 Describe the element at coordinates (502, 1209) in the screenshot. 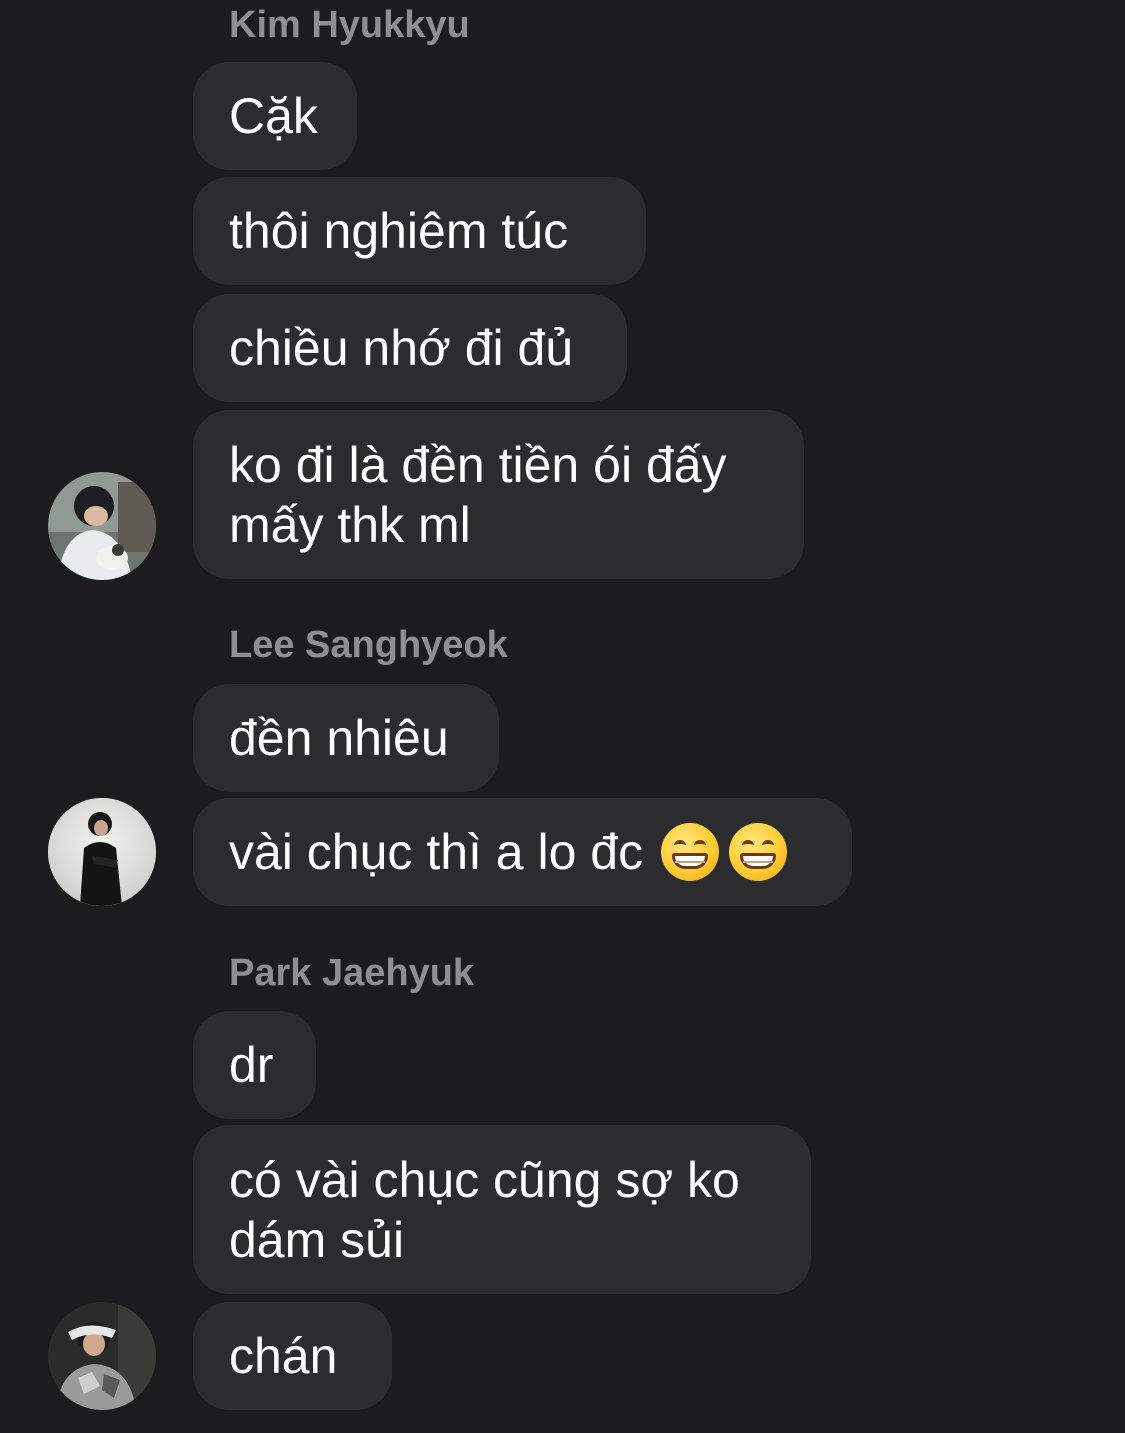

I see `message-bubble: có vài chục cũng sợ ko dám sủi` at that location.